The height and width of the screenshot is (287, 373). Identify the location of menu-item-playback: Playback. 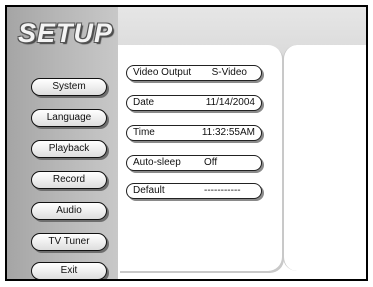
(69, 149).